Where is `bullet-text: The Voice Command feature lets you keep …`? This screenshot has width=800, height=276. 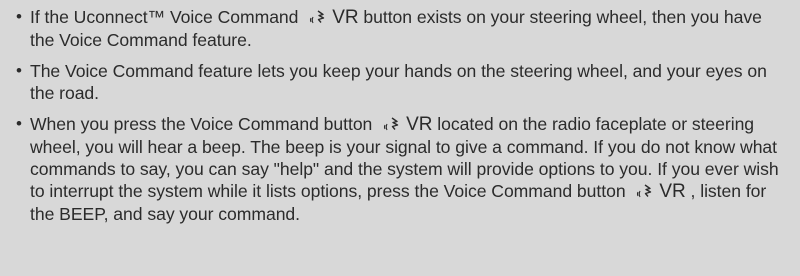
bullet-text: The Voice Command feature lets you keep … is located at coordinates (398, 82).